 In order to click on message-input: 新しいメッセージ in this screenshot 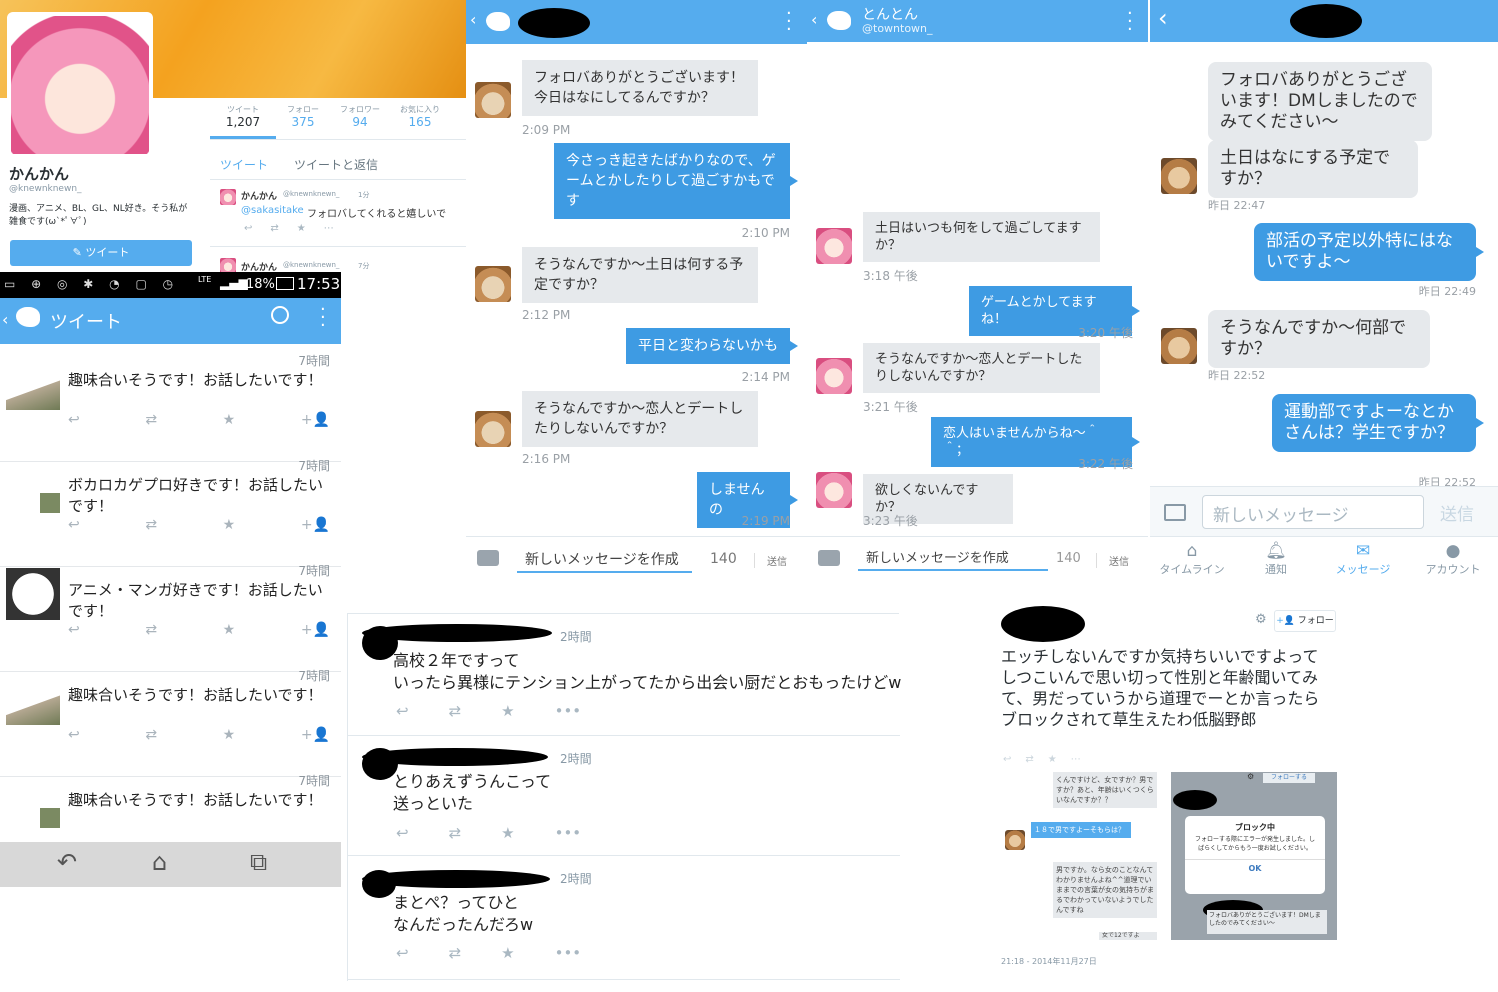, I will do `click(1313, 512)`.